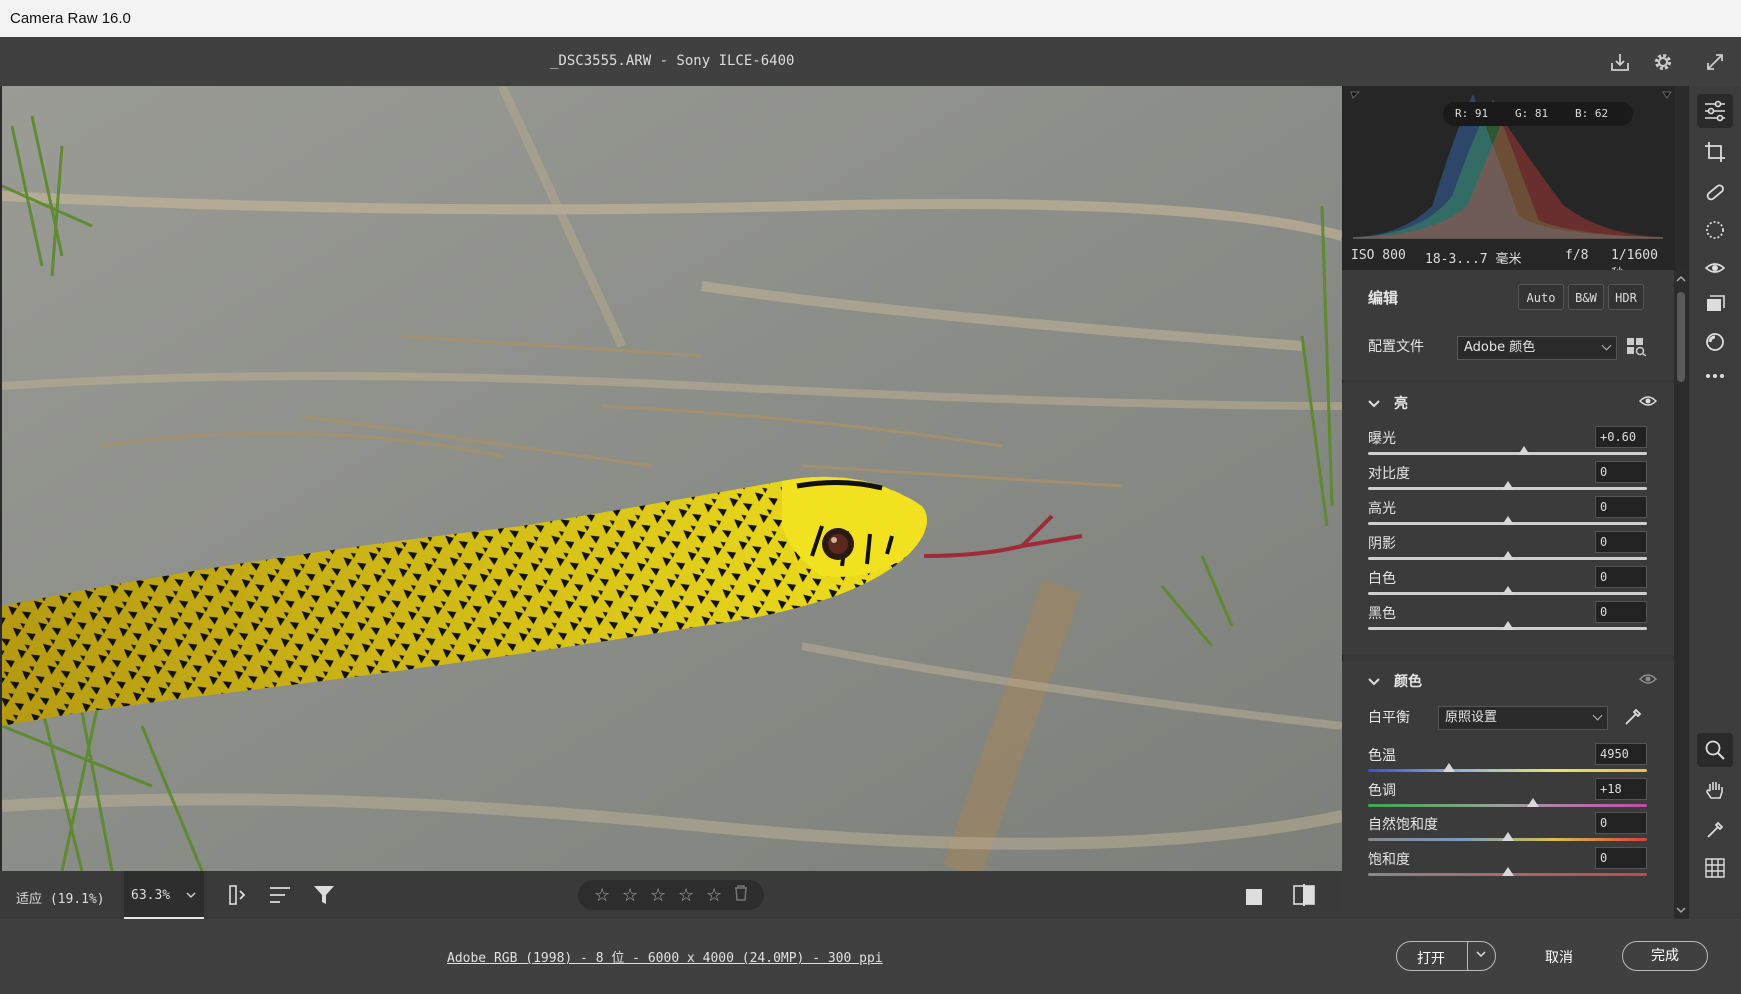  Describe the element at coordinates (1665, 956) in the screenshot. I see `done-button: 完成` at that location.